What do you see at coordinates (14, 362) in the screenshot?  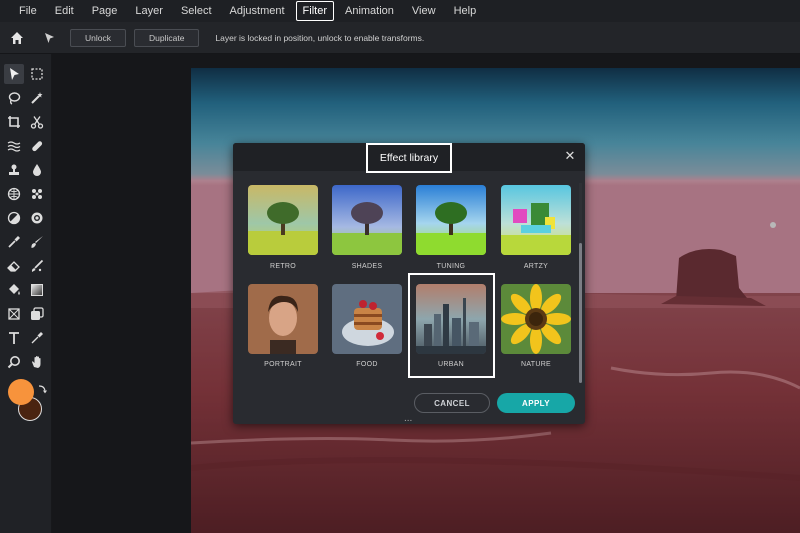 I see `zoom-icon` at bounding box center [14, 362].